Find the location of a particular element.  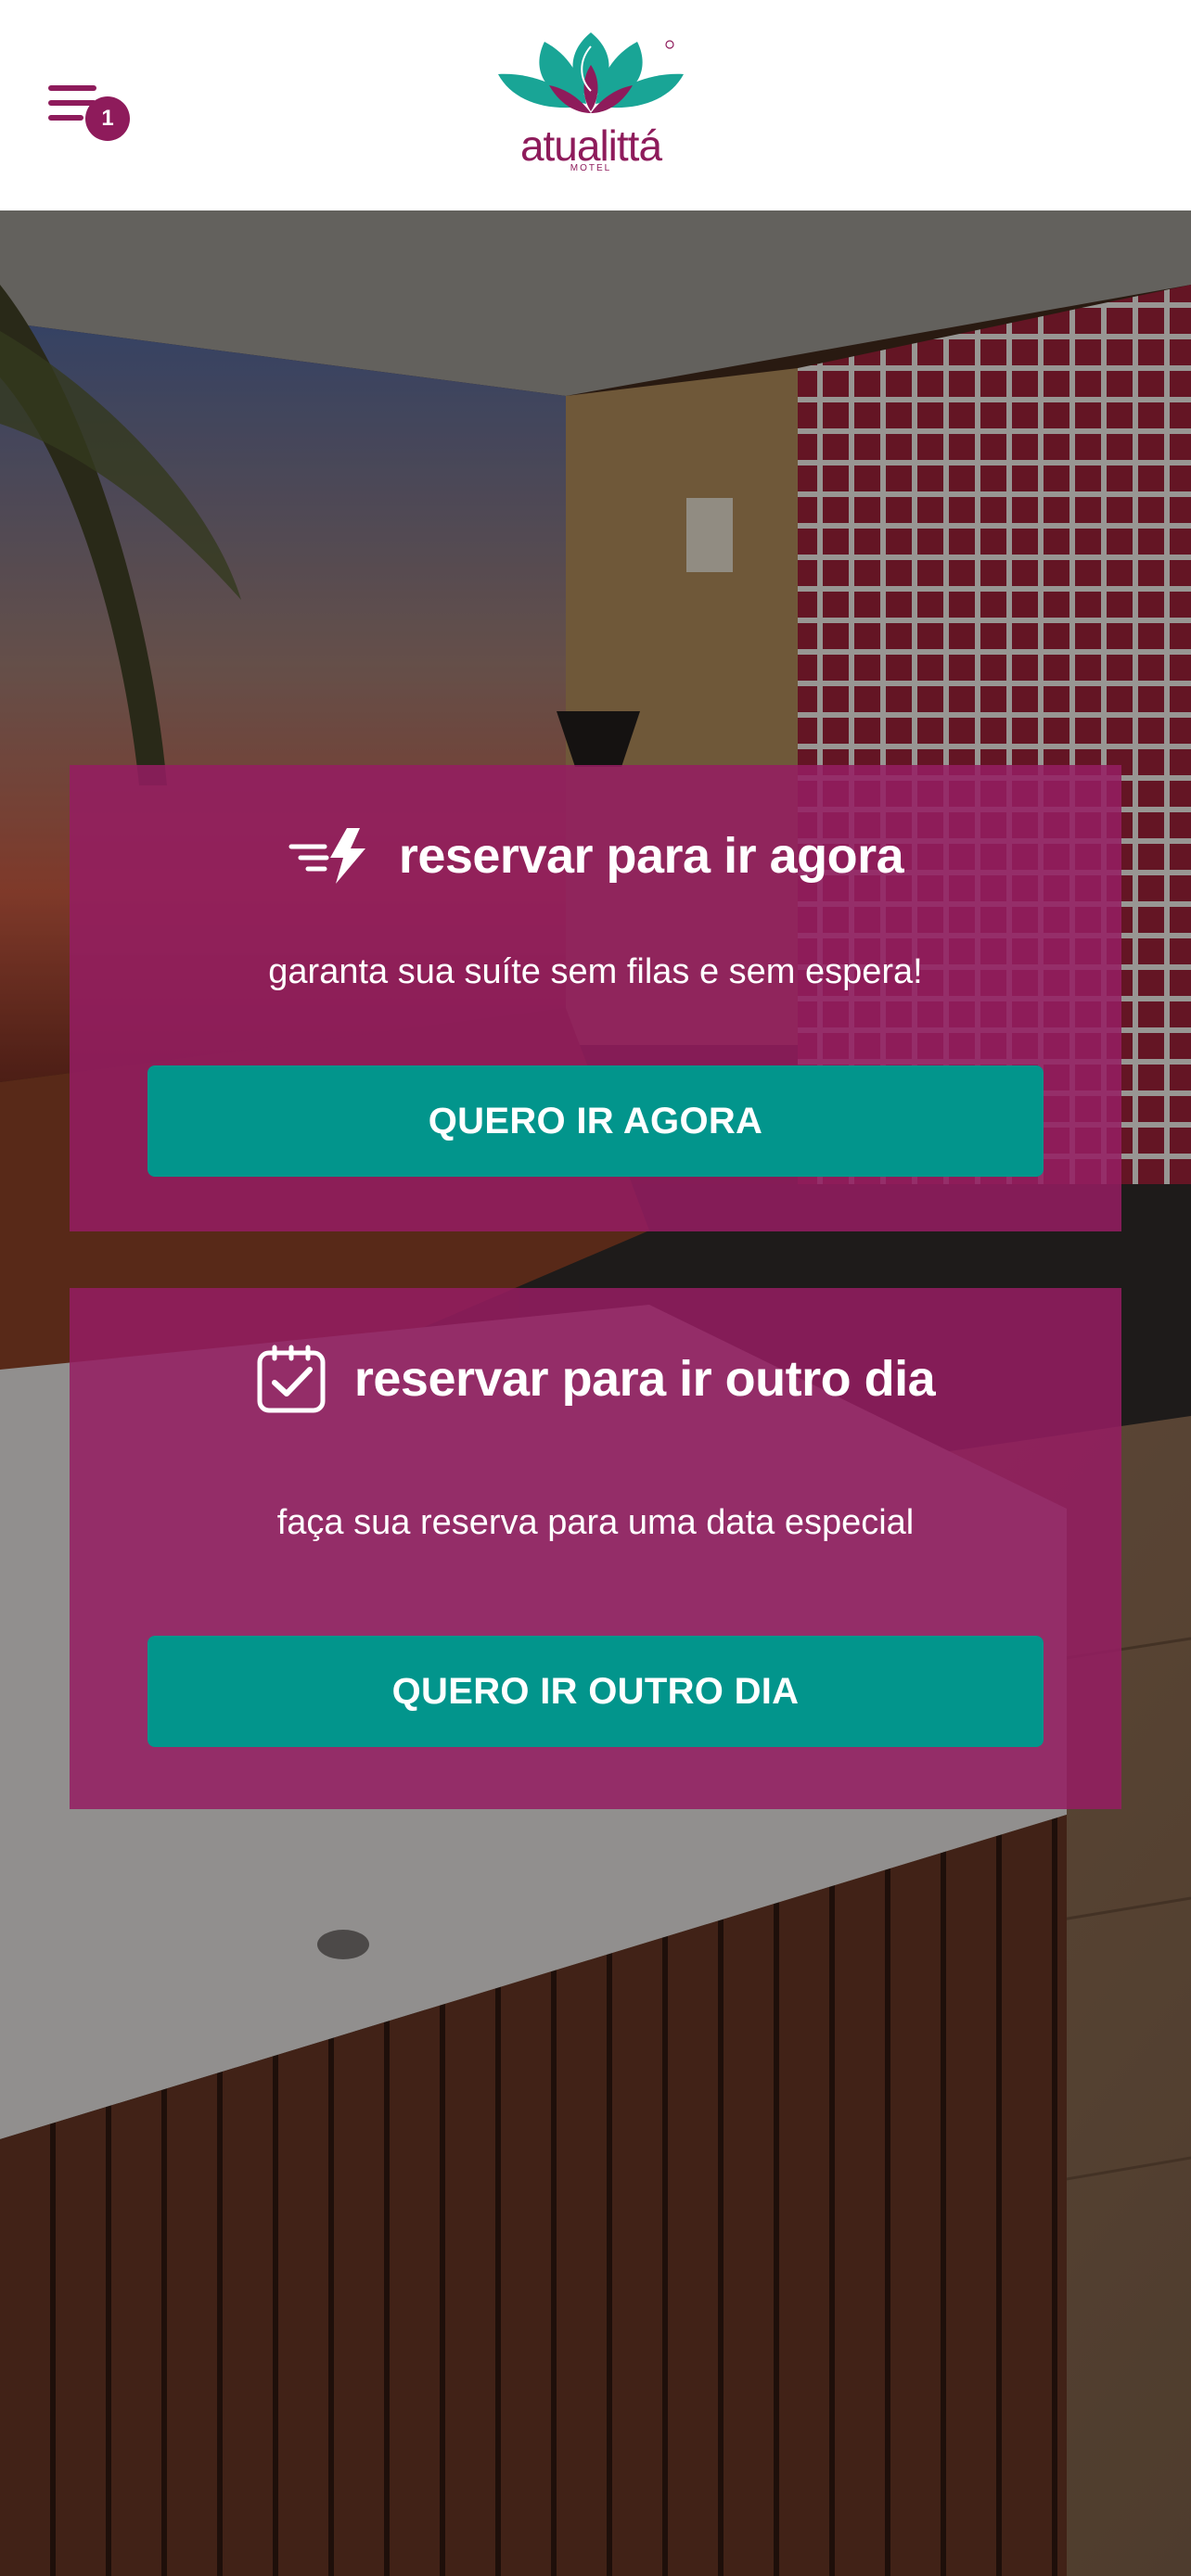

app-header: 1 atualittá MOTEL is located at coordinates (595, 105).